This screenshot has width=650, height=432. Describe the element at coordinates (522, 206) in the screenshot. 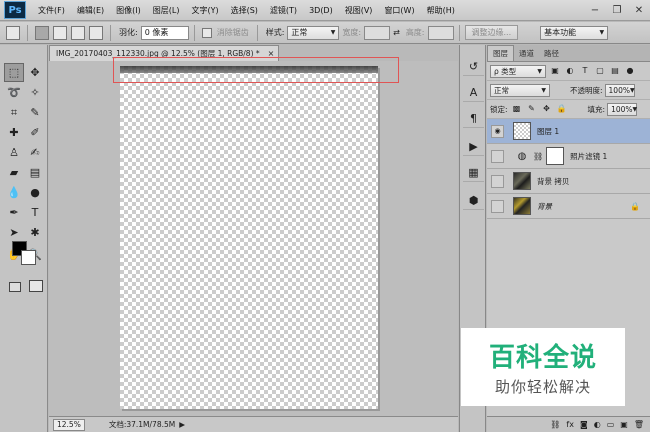

I see `layer-thumbnail` at that location.